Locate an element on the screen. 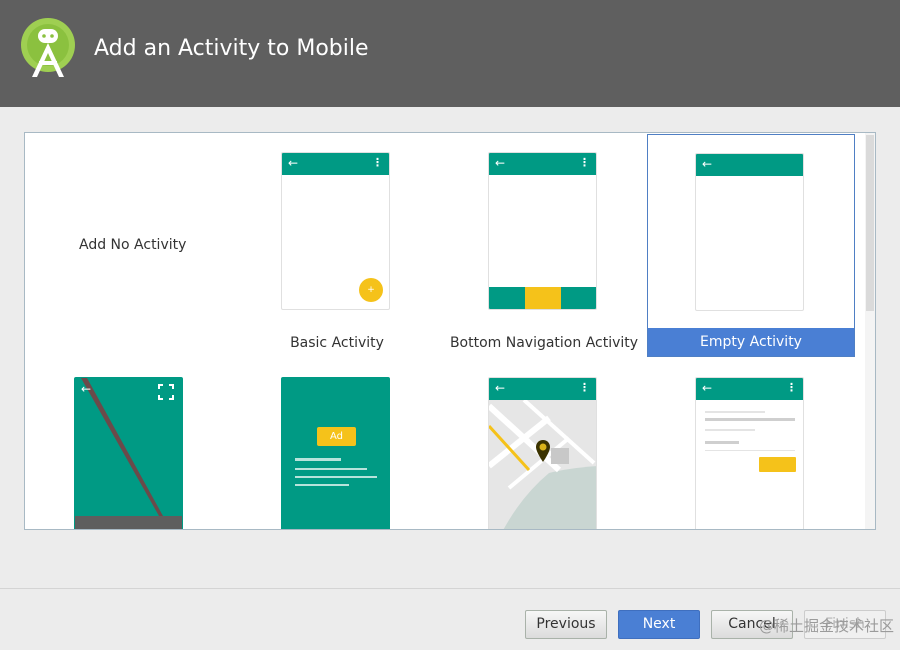  template-label-selected: Empty Activity is located at coordinates (751, 342).